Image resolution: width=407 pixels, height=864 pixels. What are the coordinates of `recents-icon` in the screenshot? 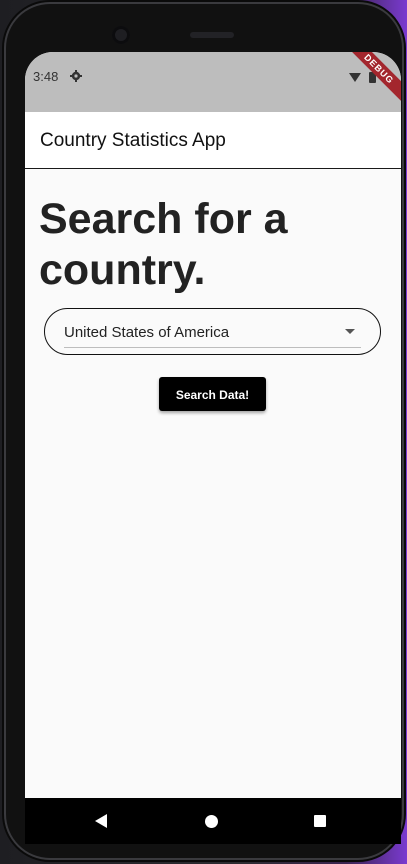 It's located at (320, 821).